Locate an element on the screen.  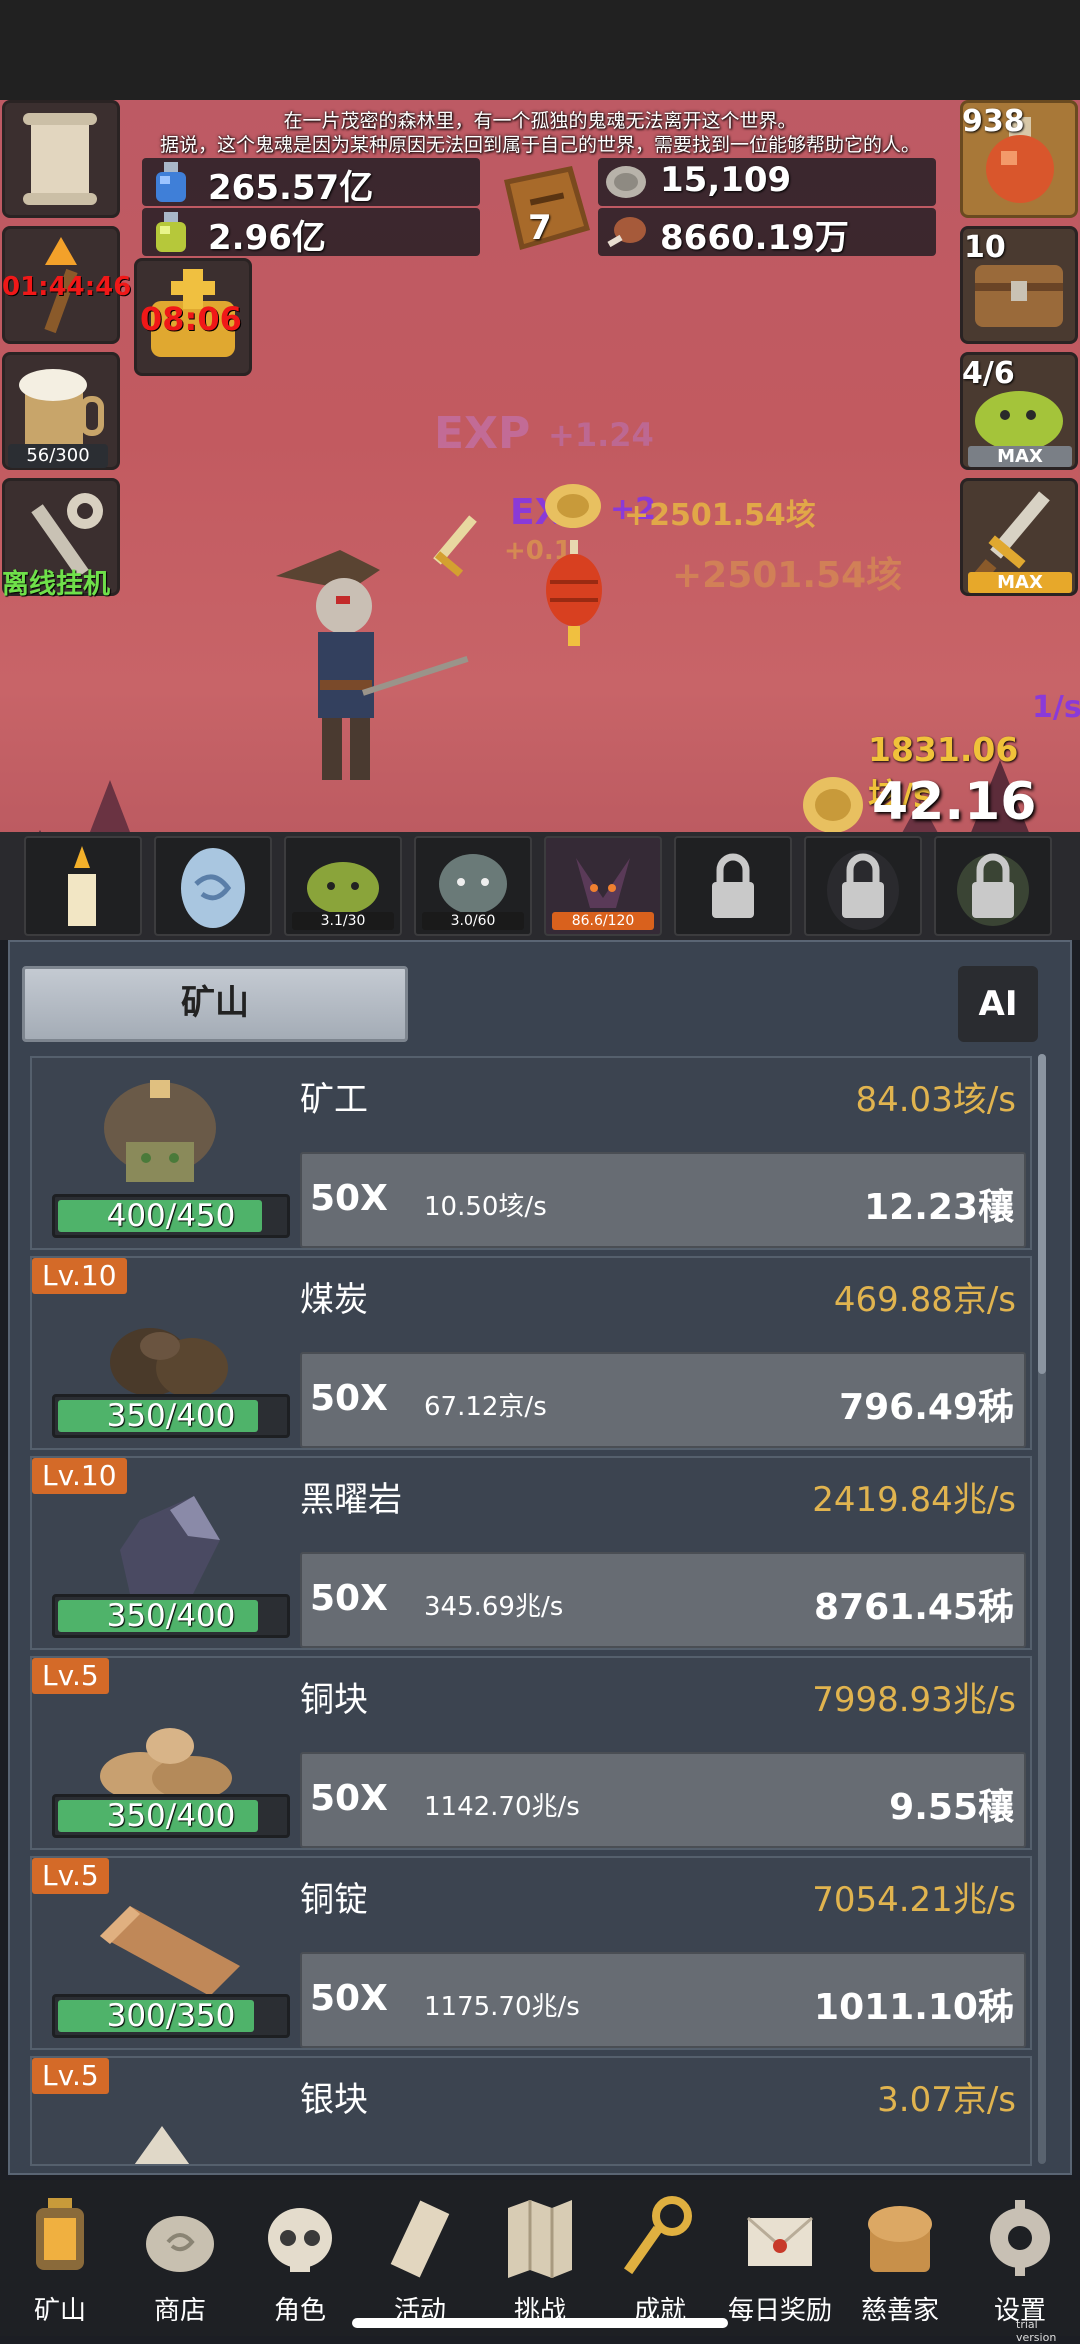
copper-name: 铜块 is located at coordinates (334, 1700).